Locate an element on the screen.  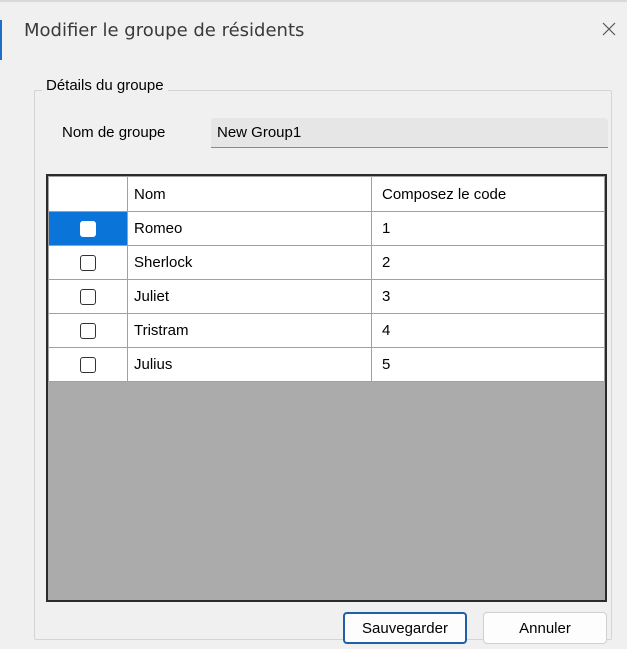
group-name-label: Nom de groupe is located at coordinates (114, 132).